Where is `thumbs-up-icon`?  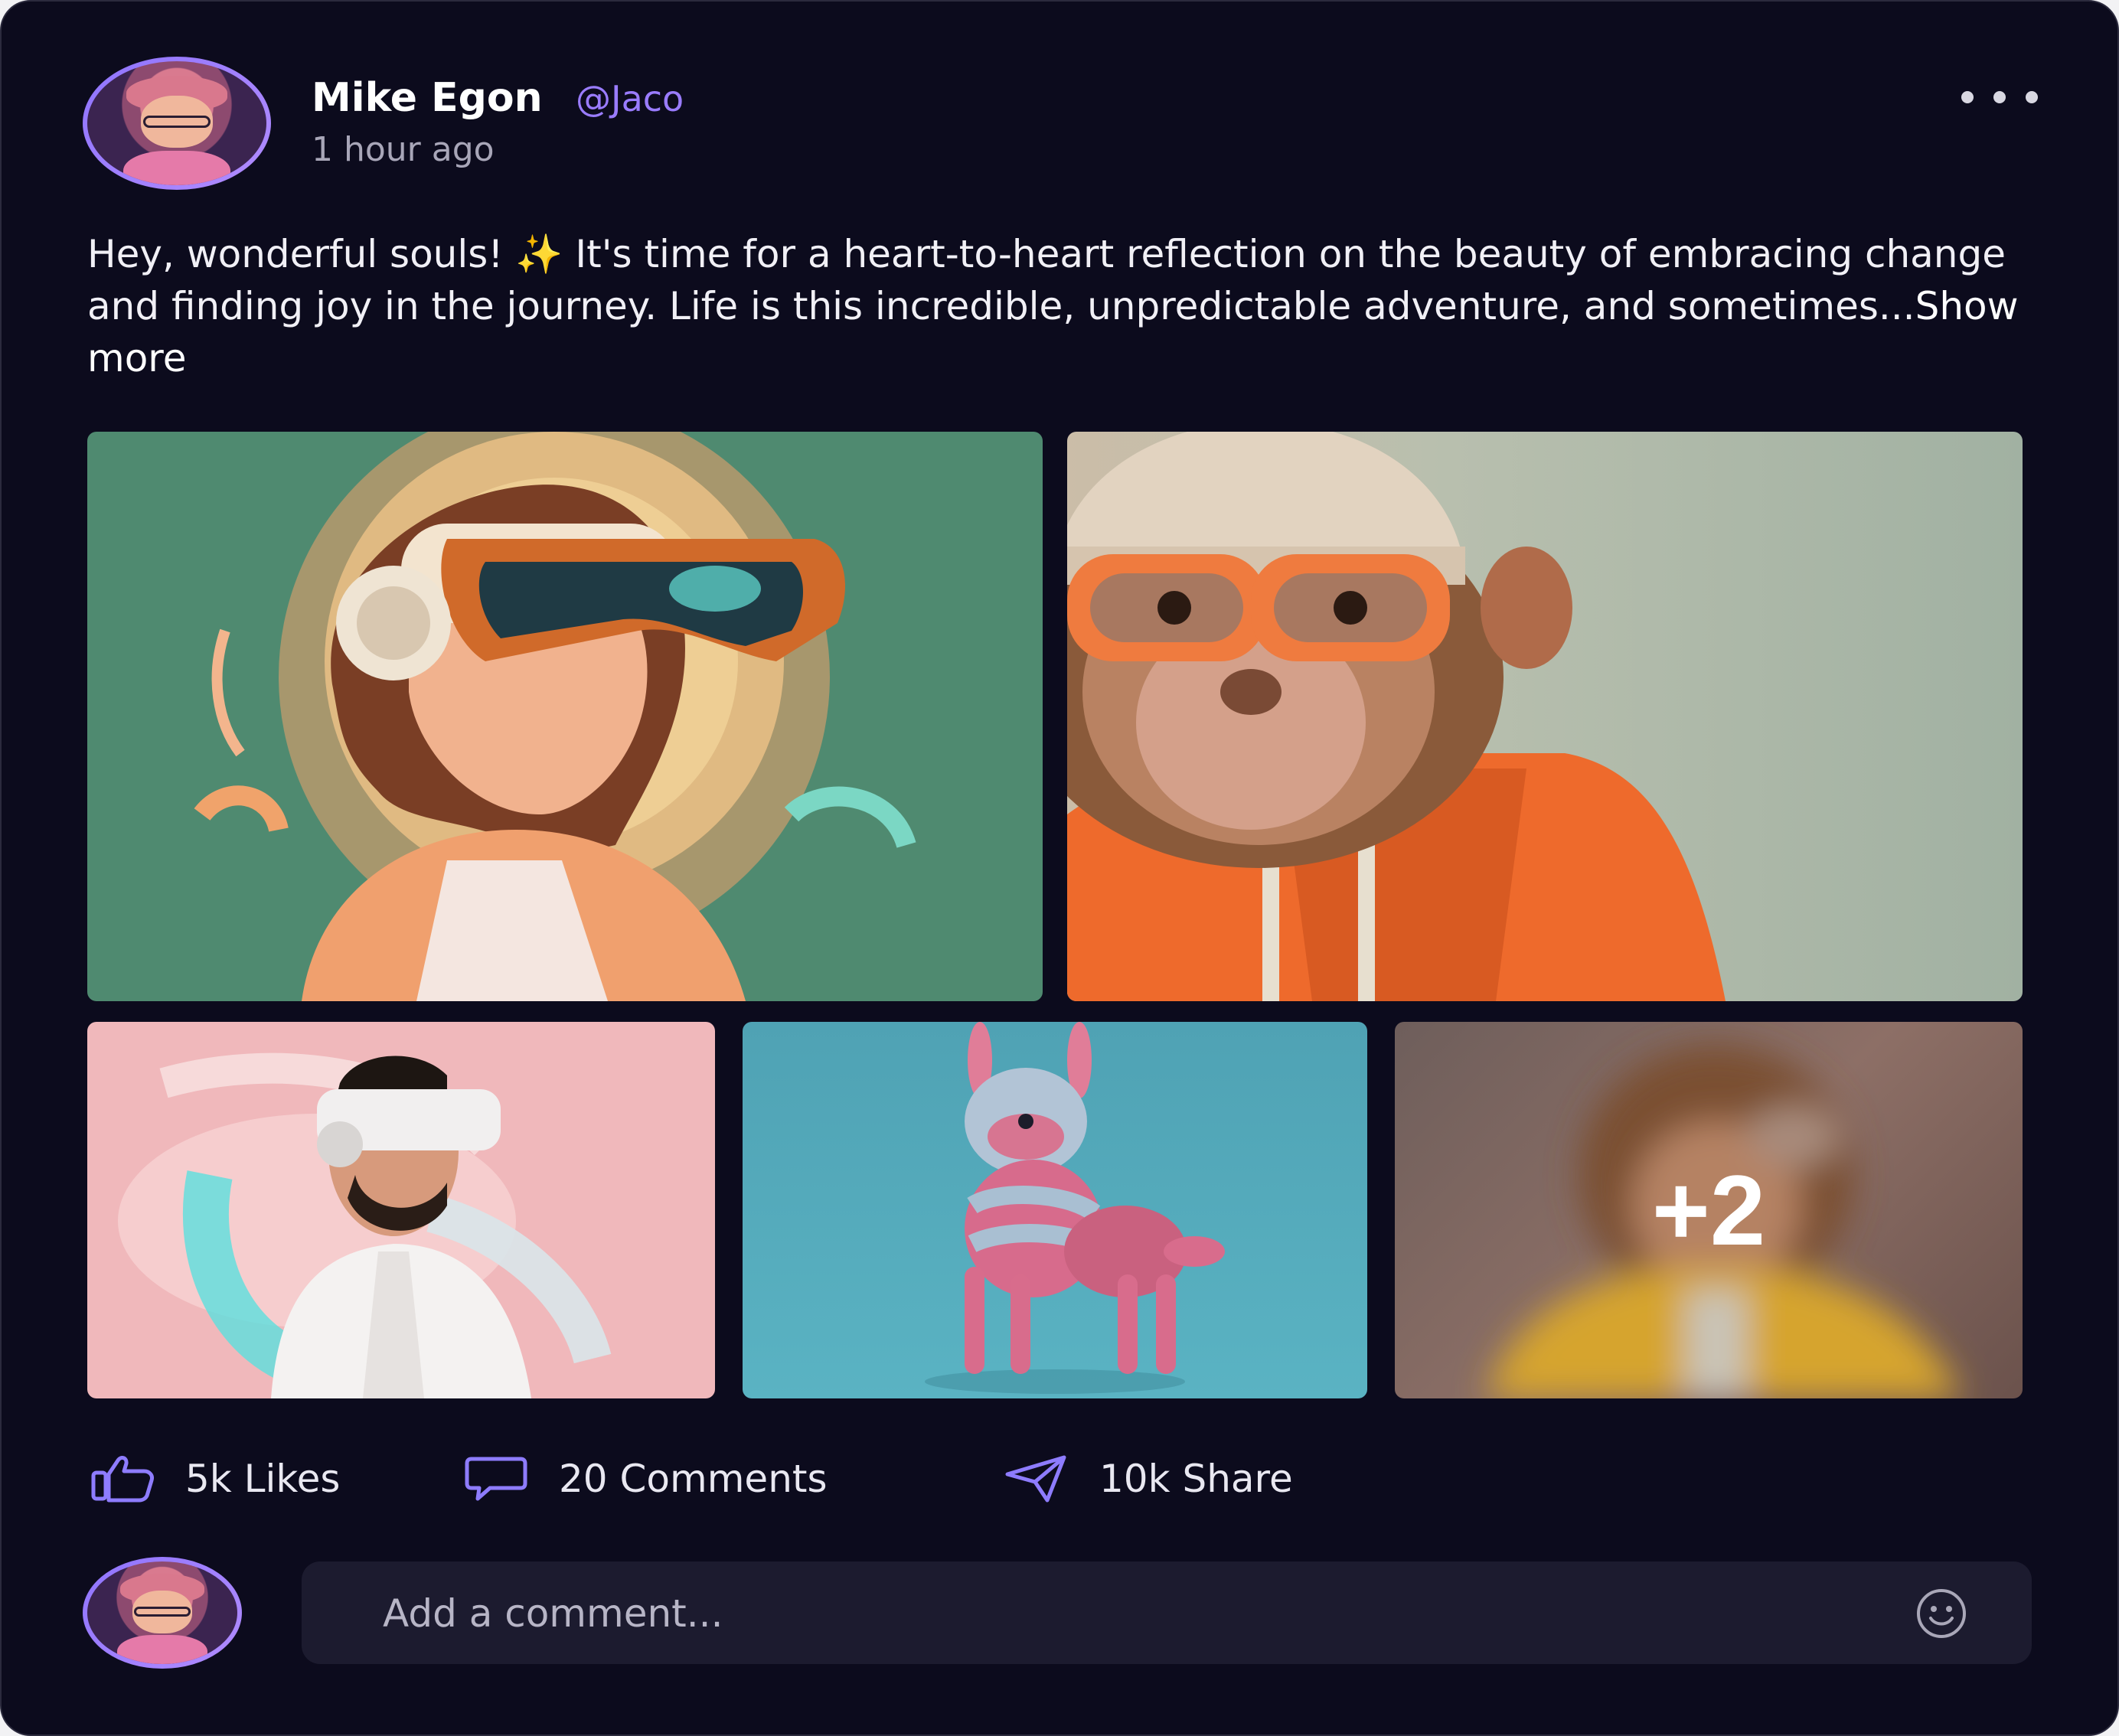 thumbs-up-icon is located at coordinates (123, 1479).